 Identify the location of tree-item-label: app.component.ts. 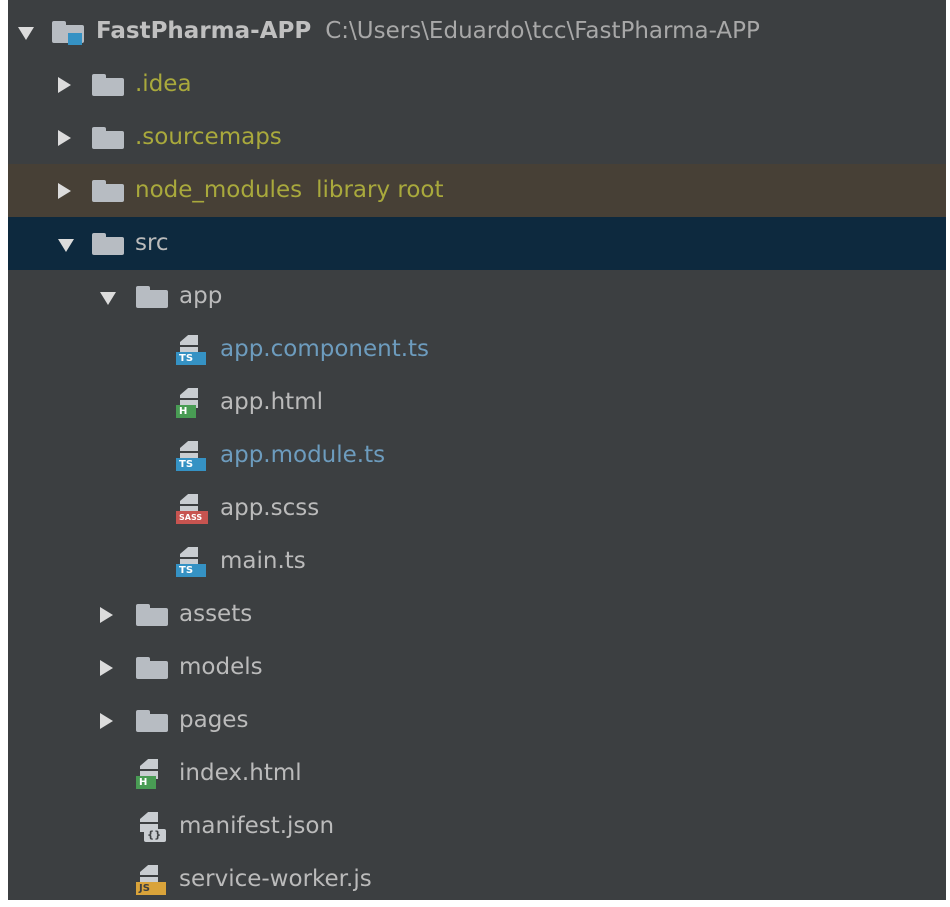
(325, 349).